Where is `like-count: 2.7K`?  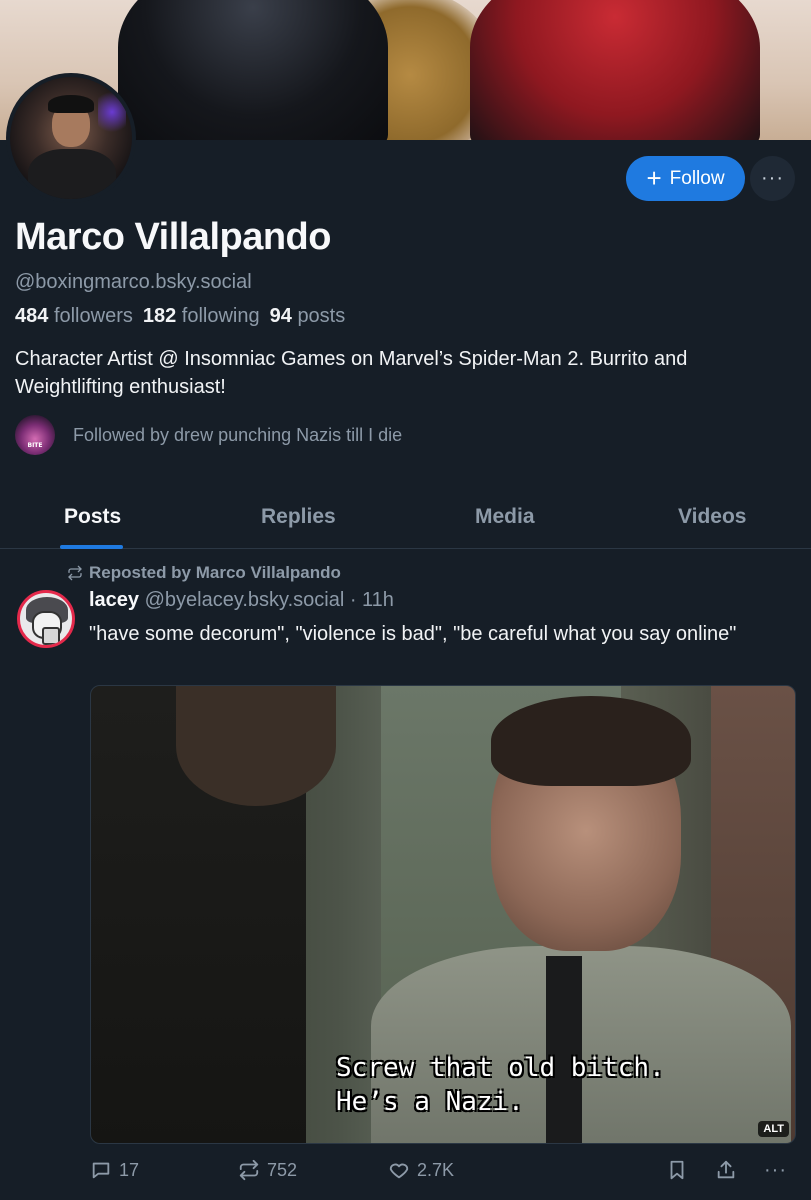
like-count: 2.7K is located at coordinates (436, 1169).